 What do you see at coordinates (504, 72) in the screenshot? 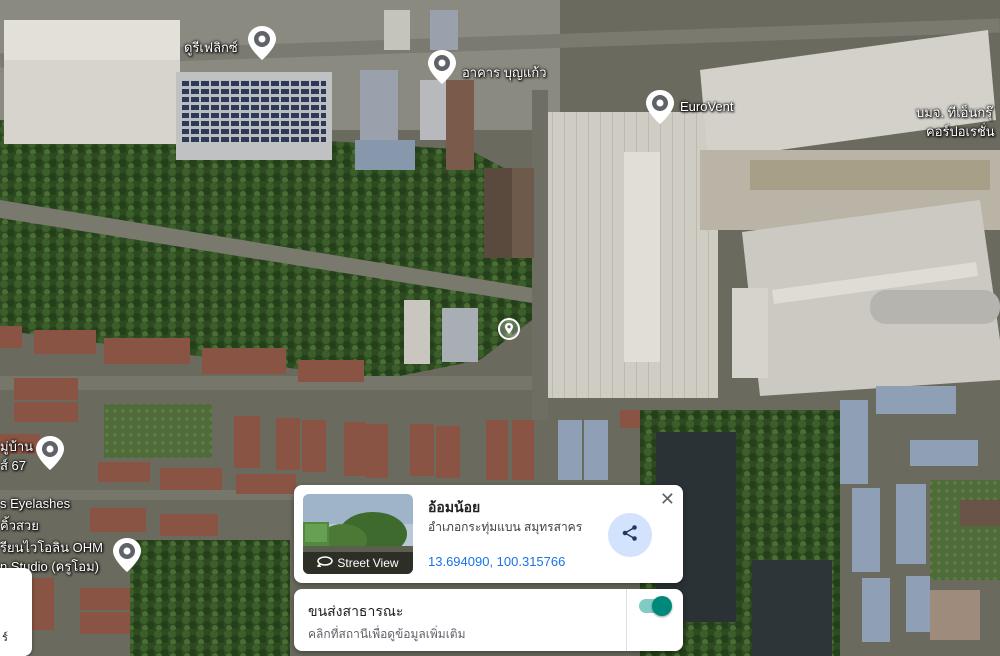
I see `place-label-boonkaew: อาคาร บุญแก้ว` at bounding box center [504, 72].